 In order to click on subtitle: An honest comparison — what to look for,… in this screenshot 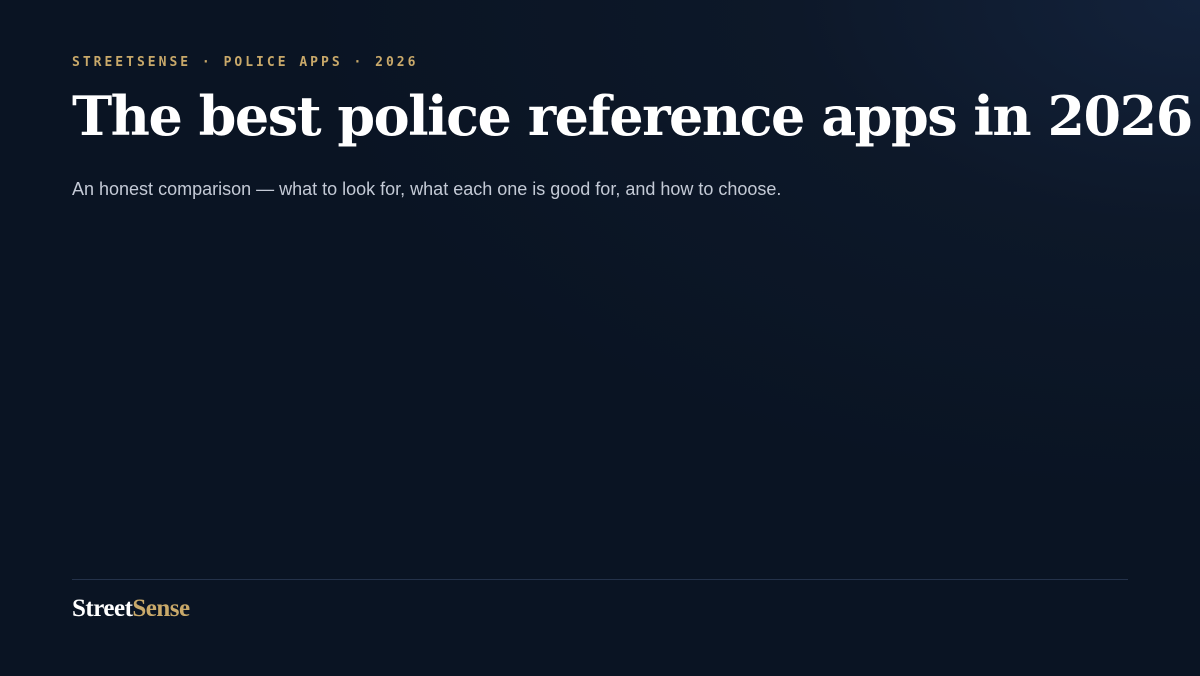, I will do `click(427, 189)`.